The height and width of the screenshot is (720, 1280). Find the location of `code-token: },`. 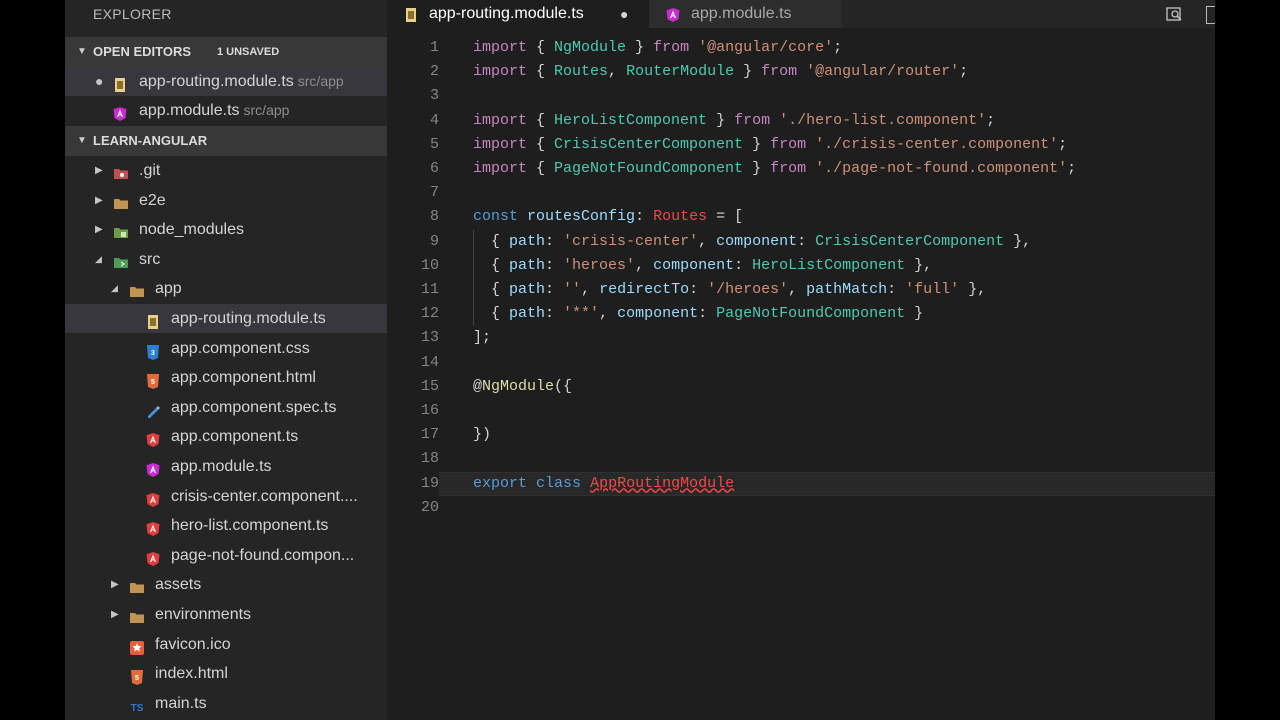

code-token: }, is located at coordinates (973, 289).